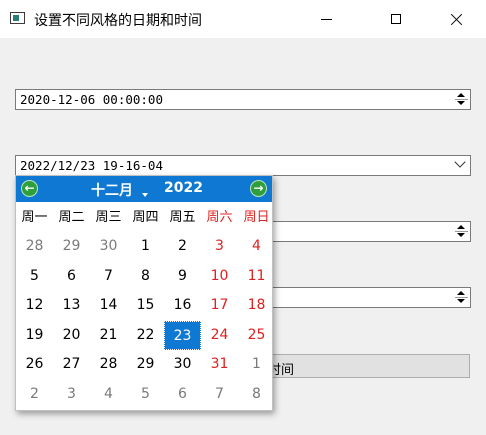 This screenshot has width=486, height=435. I want to click on title-bar: 设置不同风格的日期和时间, so click(243, 19).